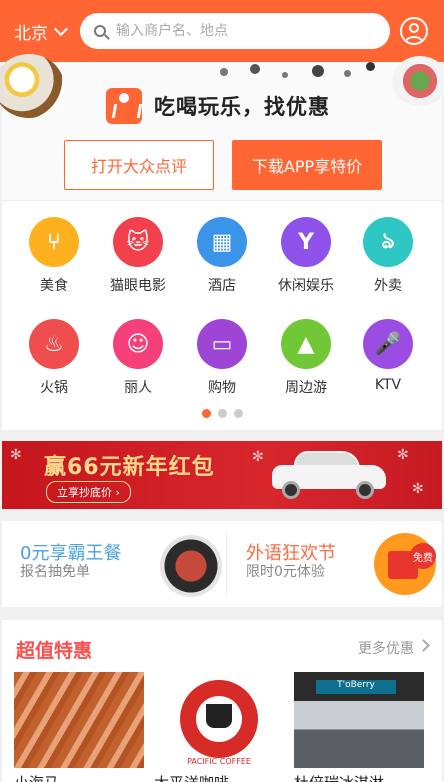  Describe the element at coordinates (332, 475) in the screenshot. I see `car-image` at that location.